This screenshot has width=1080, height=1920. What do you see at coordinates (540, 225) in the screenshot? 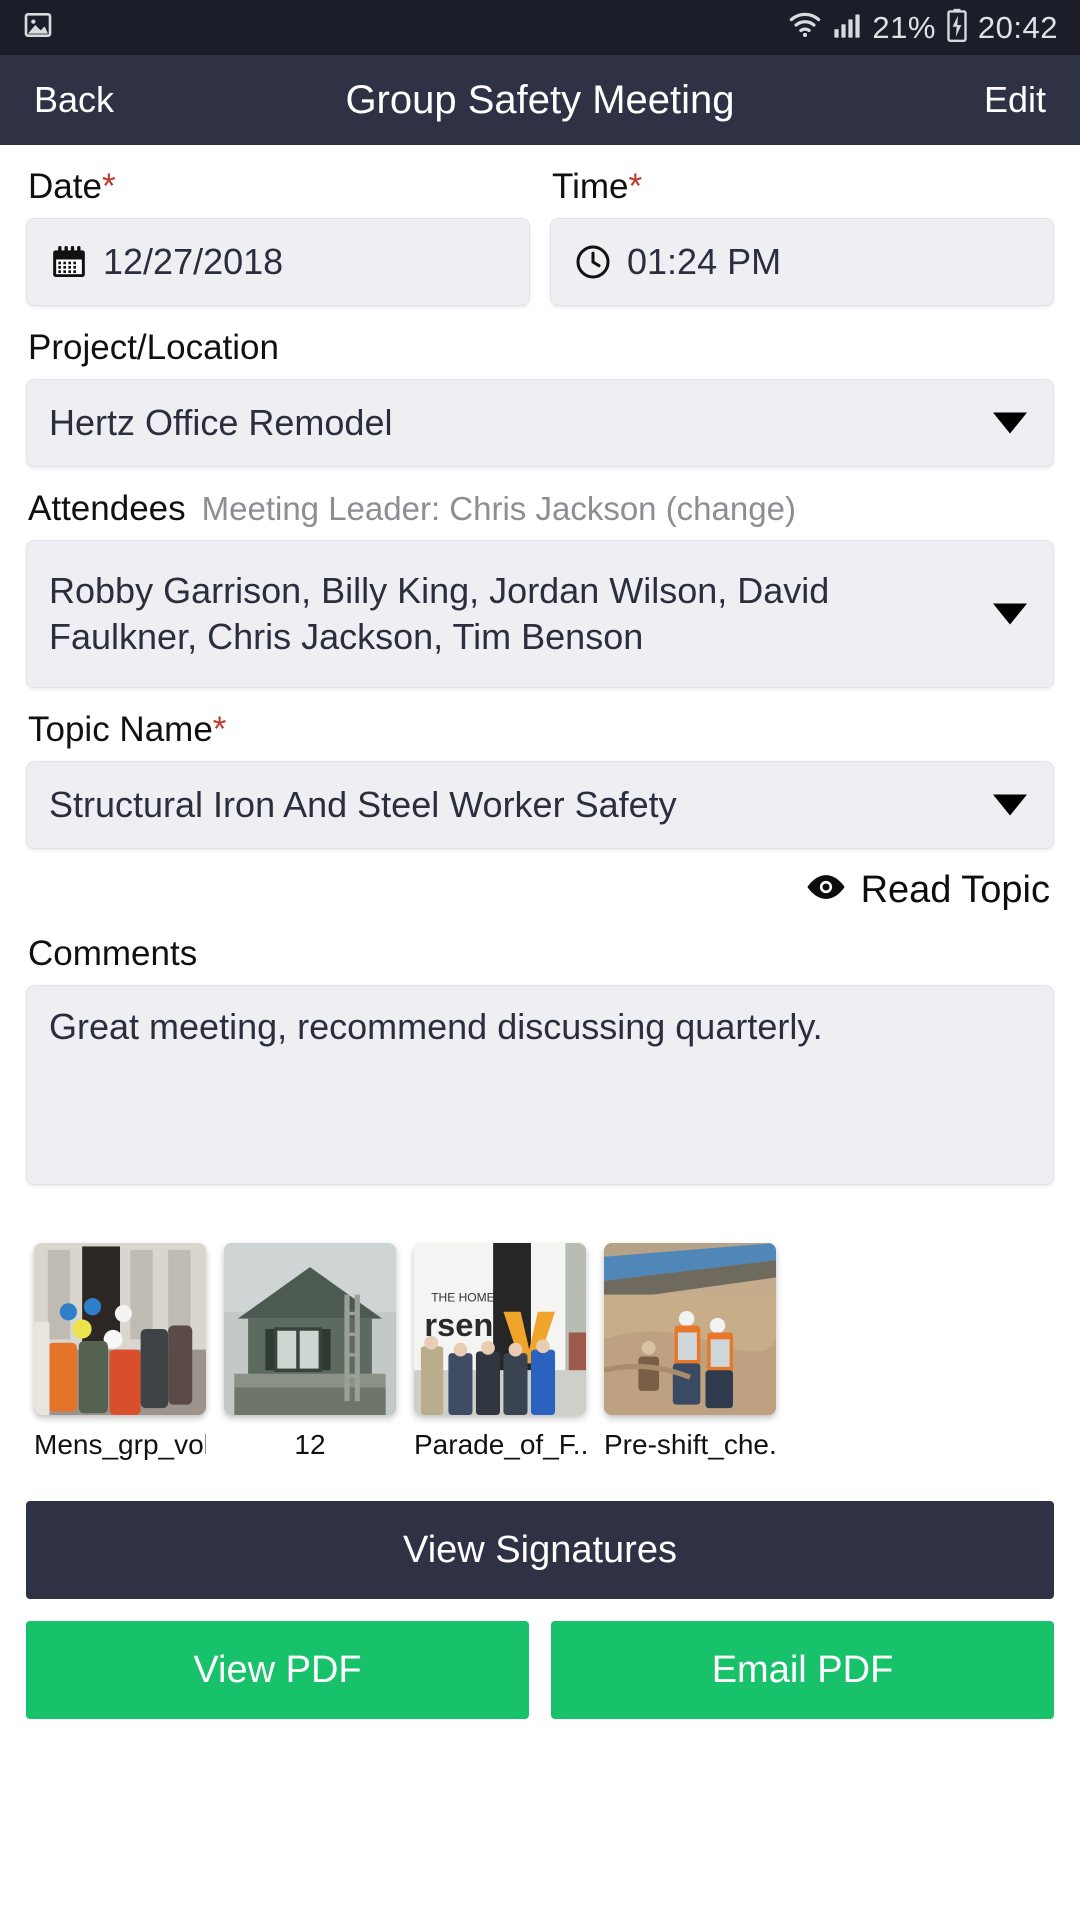
I see `date-time-row: Date* 12/27/2018 Time* 01:24 PM` at bounding box center [540, 225].